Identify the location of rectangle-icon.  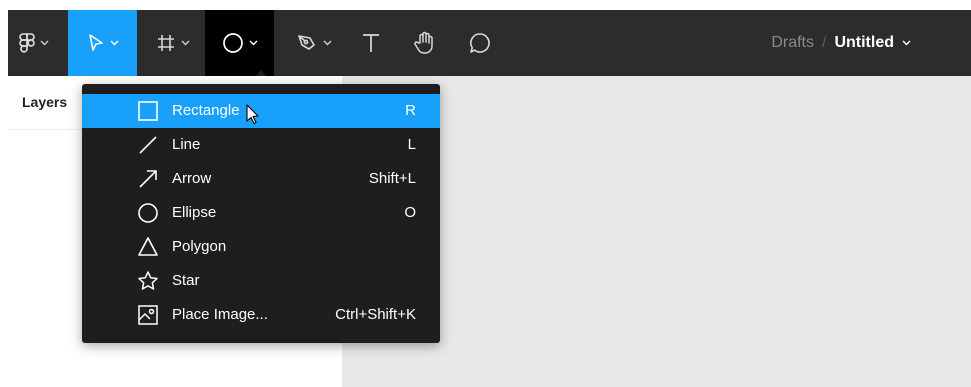
(148, 111).